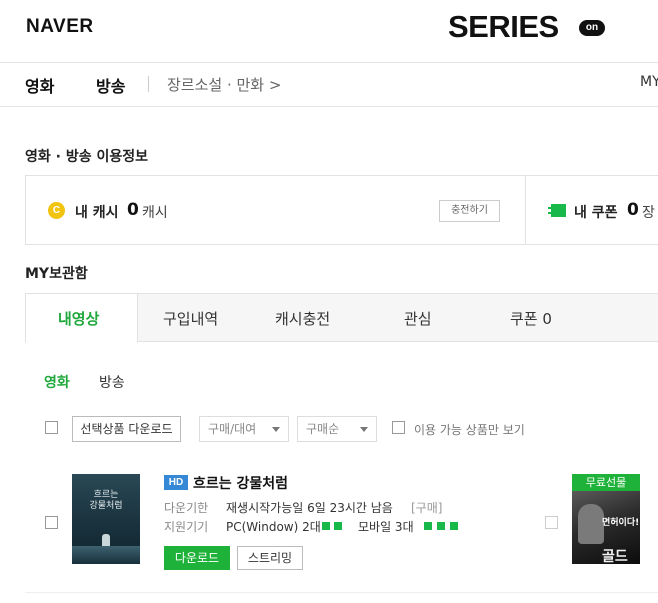  What do you see at coordinates (106, 519) in the screenshot?
I see `product-poster: 흐르는 강물처럼` at bounding box center [106, 519].